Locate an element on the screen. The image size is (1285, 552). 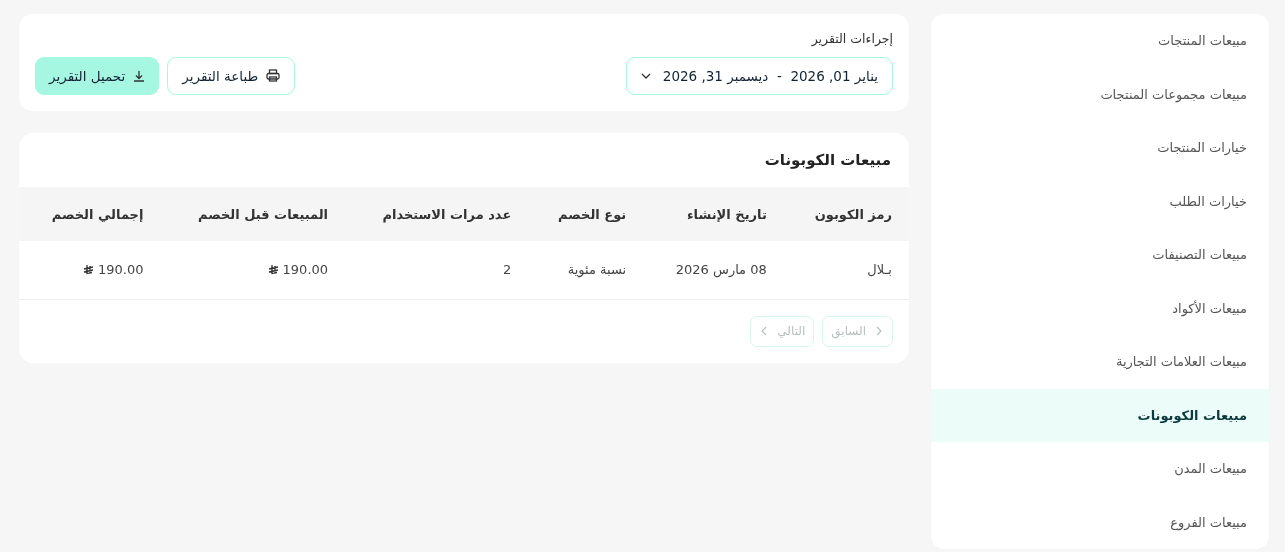
column-header: عدد مرات الاستخدام is located at coordinates (437, 214).